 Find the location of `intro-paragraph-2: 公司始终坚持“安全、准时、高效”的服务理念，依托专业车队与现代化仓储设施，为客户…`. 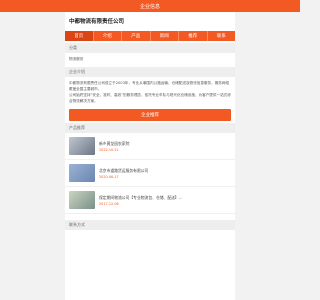

intro-paragraph-2: 公司始终坚持“安全、准时、高效”的服务理念，依托专业车队与现代化仓储设施，为客户… is located at coordinates (150, 98).